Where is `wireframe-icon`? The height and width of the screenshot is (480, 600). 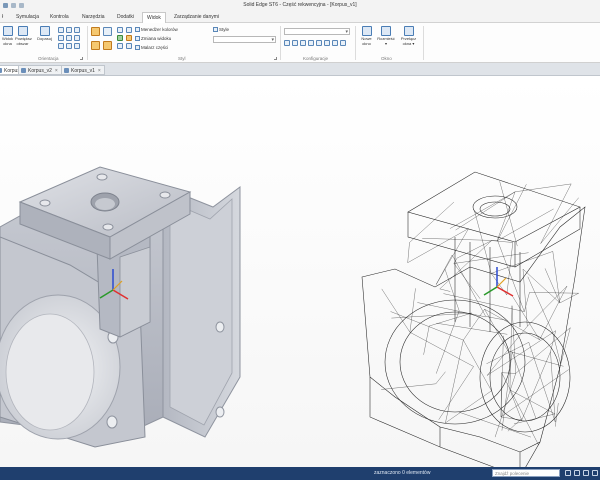 wireframe-icon is located at coordinates (107, 31).